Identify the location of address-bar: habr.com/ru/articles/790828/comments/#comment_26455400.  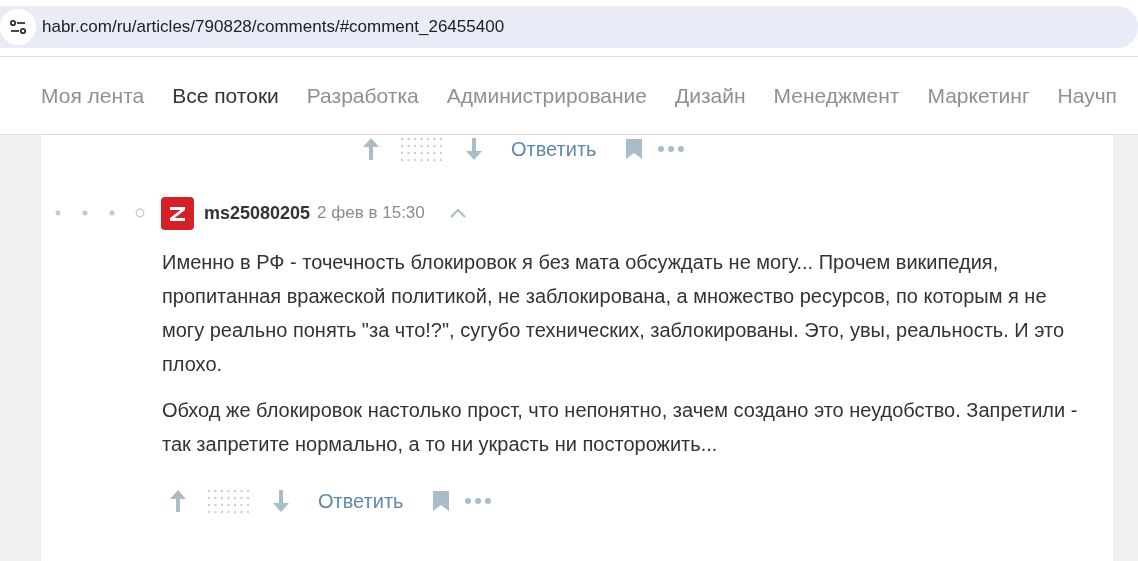
(569, 27).